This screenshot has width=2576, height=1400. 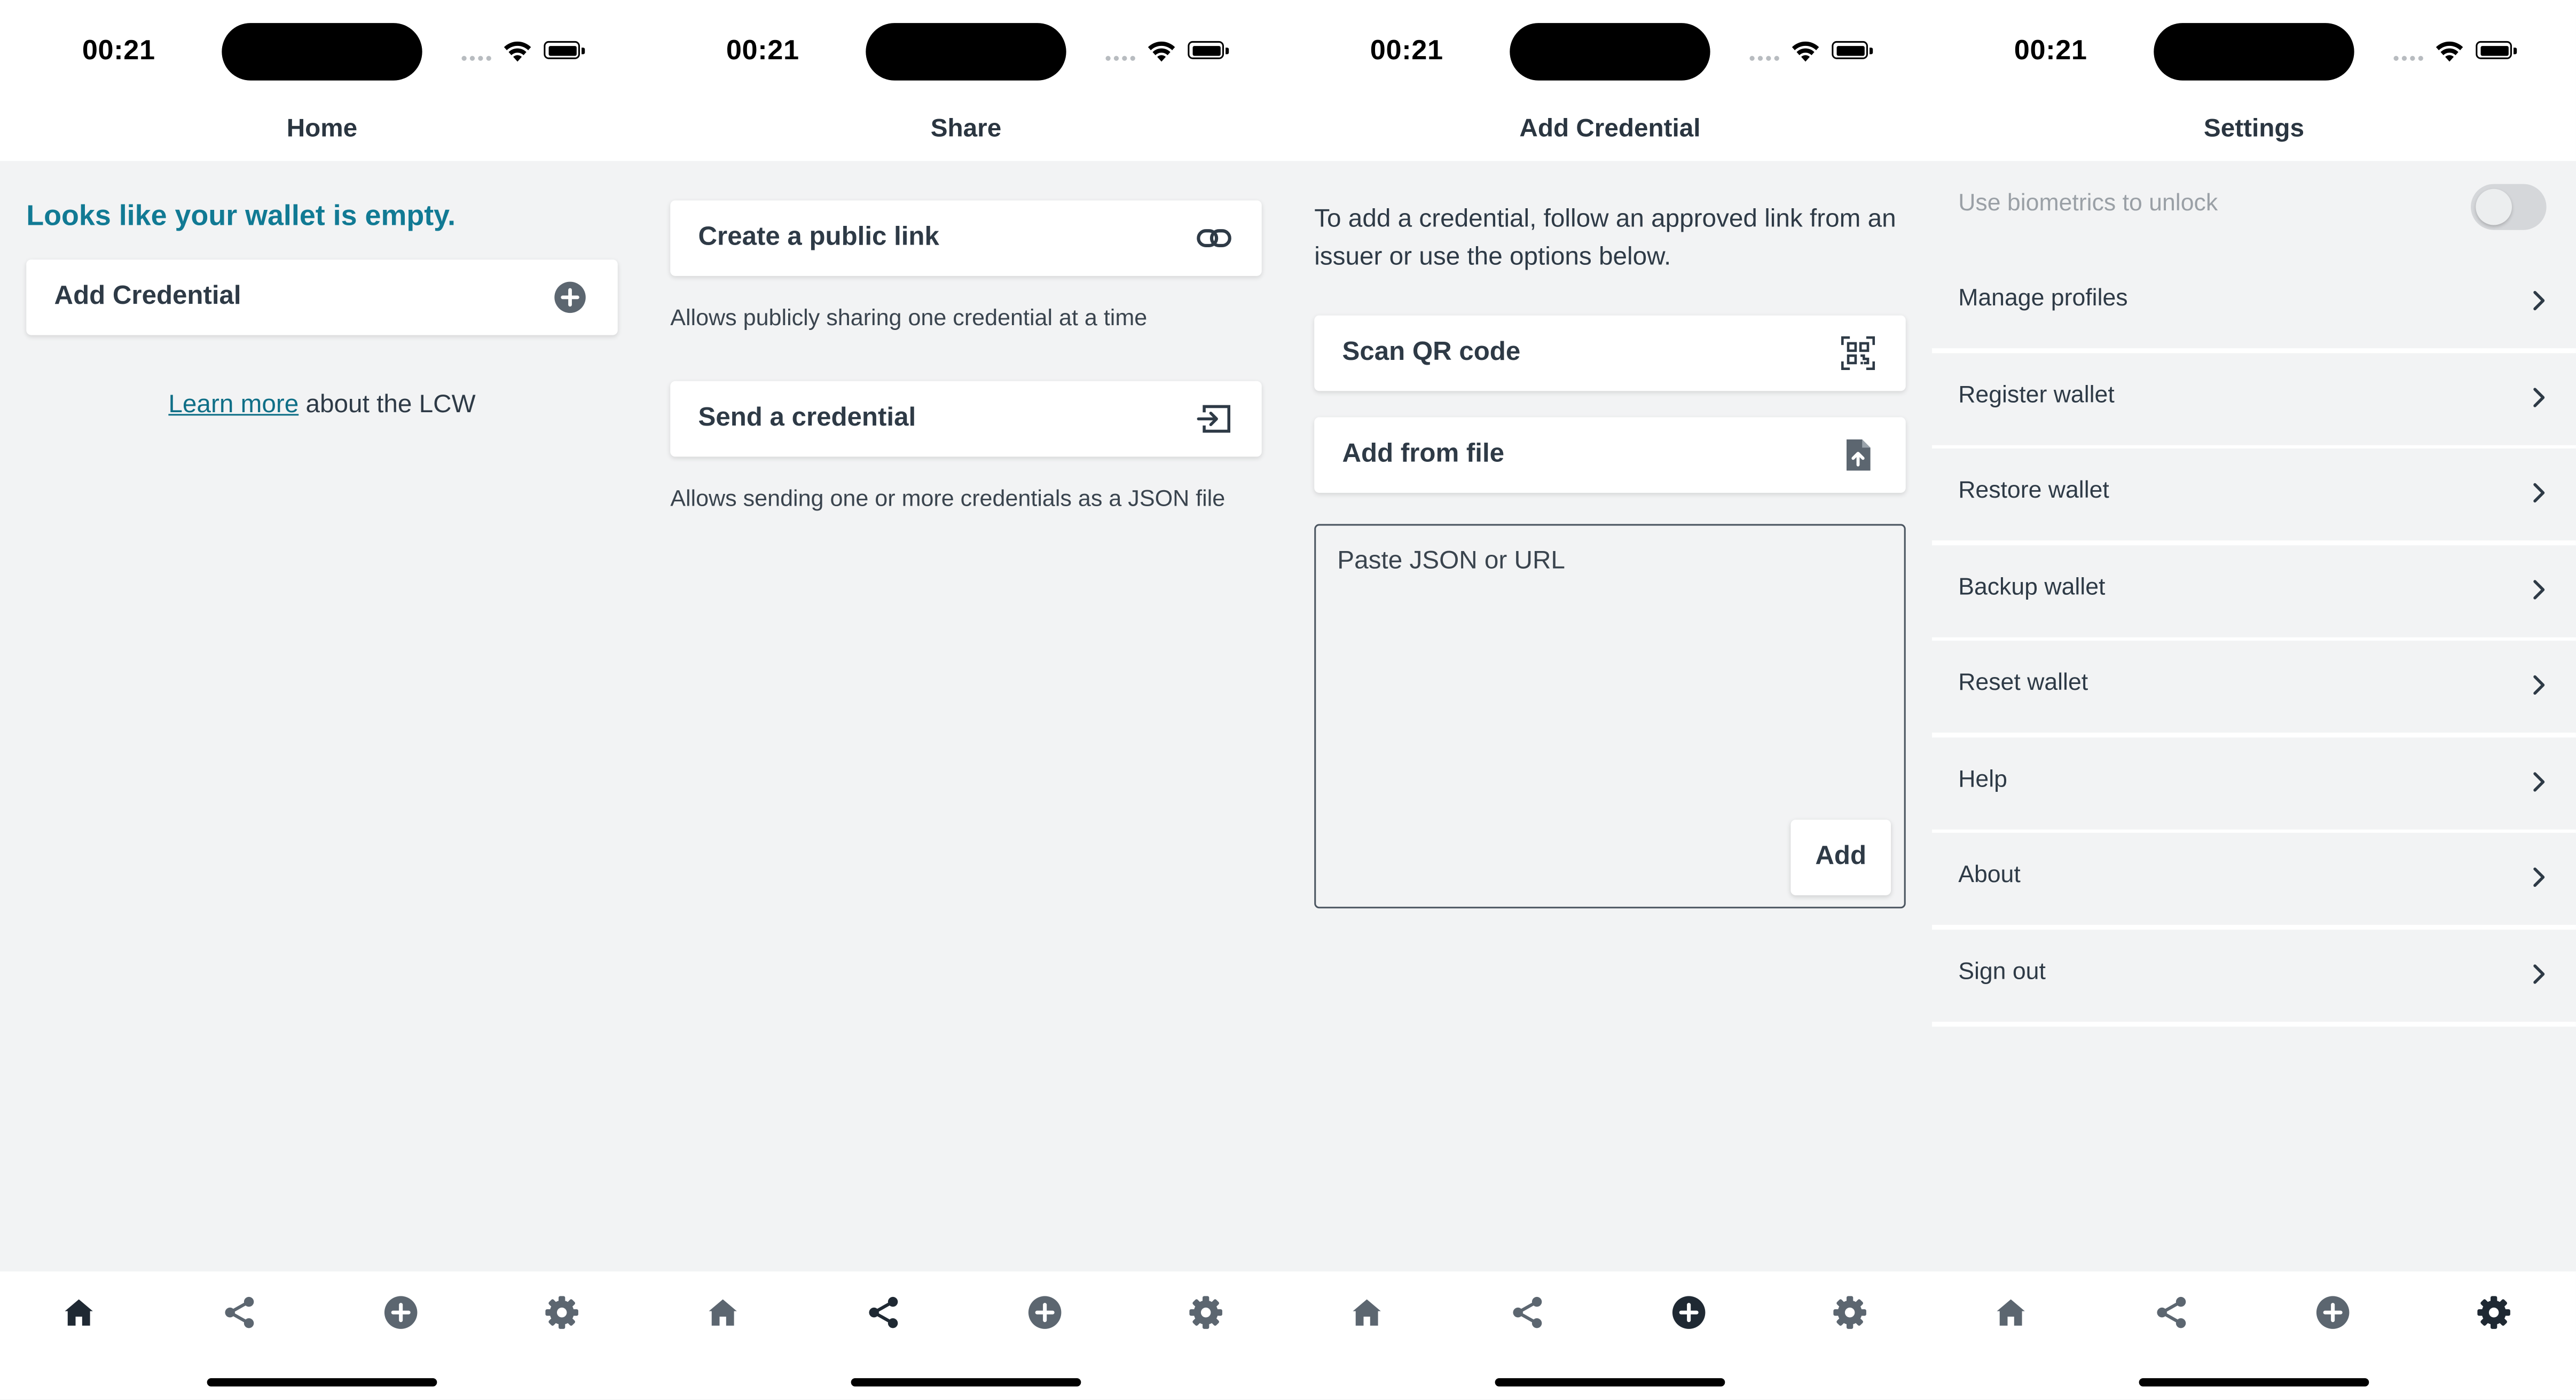 I want to click on nav-header: Add Credential, so click(x=1609, y=131).